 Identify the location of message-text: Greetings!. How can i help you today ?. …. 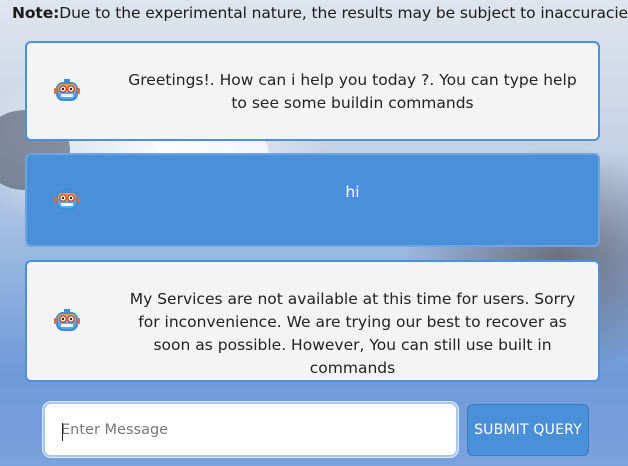
(352, 91).